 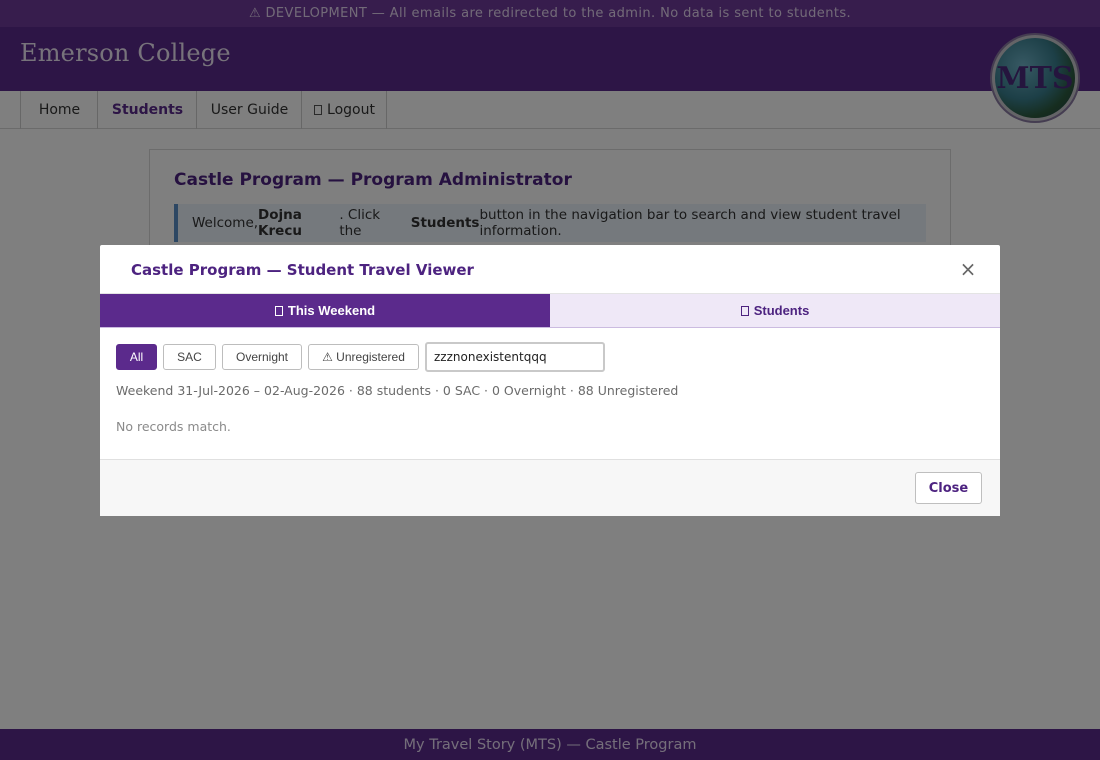 What do you see at coordinates (331, 310) in the screenshot?
I see `tab-this-weekend-label: This Weekend` at bounding box center [331, 310].